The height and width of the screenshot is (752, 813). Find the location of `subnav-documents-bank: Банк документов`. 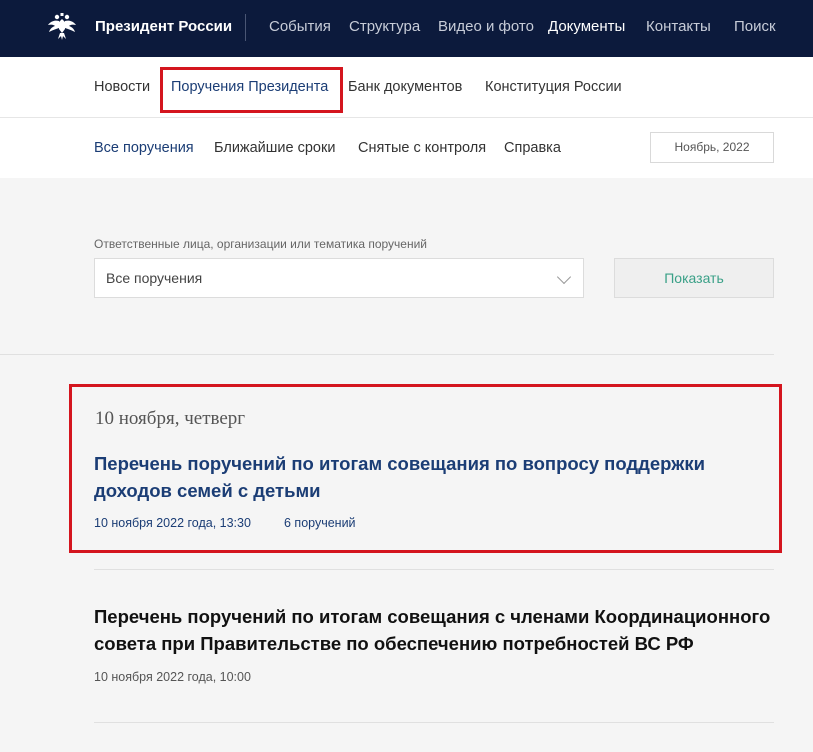

subnav-documents-bank: Банк документов is located at coordinates (405, 87).